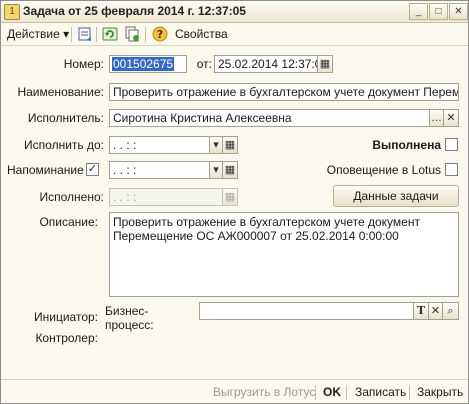 This screenshot has height=404, width=469. What do you see at coordinates (33, 34) in the screenshot?
I see `action-menu-label: Действие` at bounding box center [33, 34].